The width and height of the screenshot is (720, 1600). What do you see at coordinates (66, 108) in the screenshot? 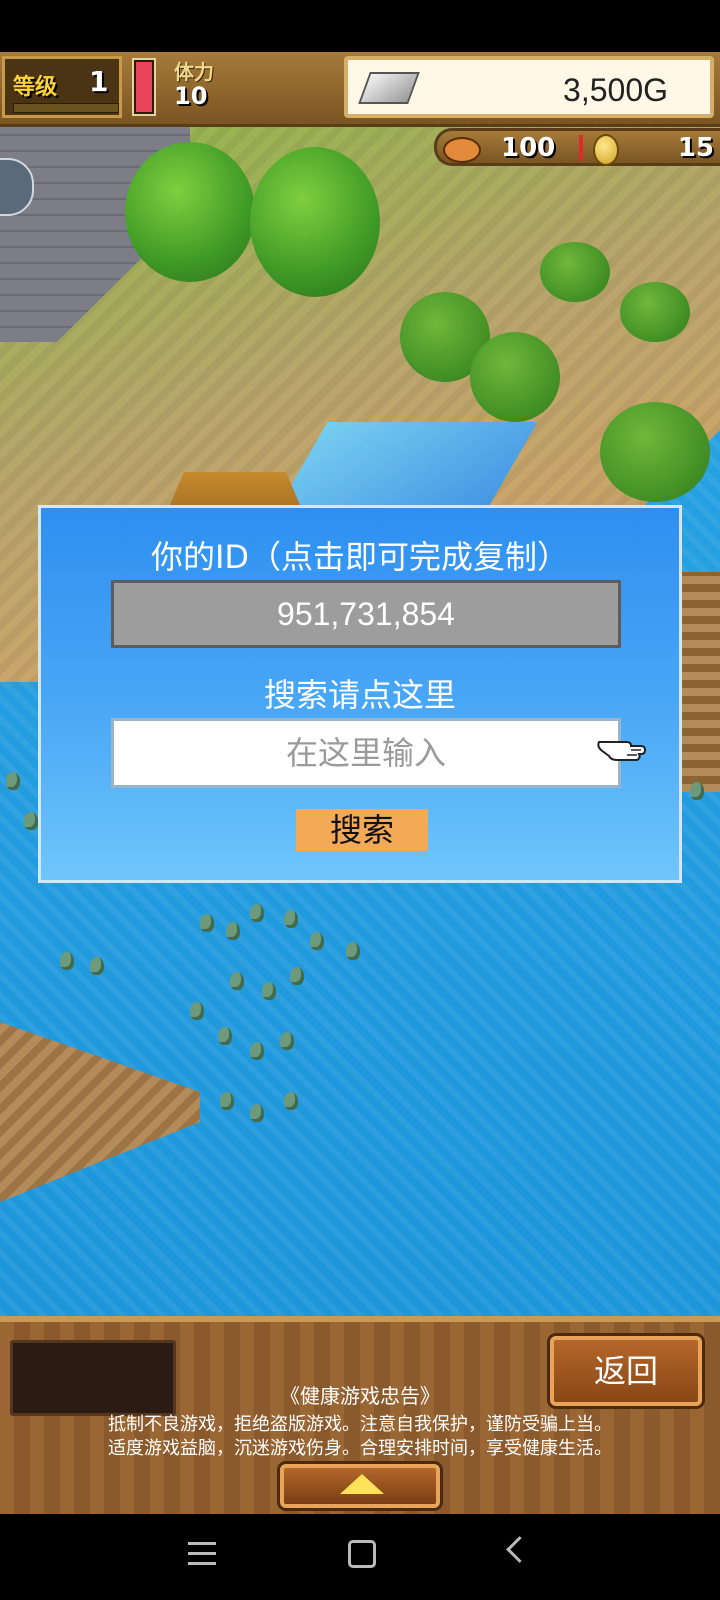
I see `experience-bar` at bounding box center [66, 108].